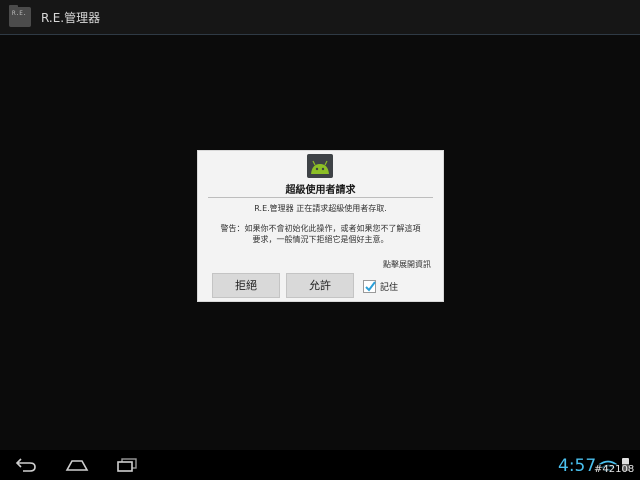 Image resolution: width=640 pixels, height=480 pixels. What do you see at coordinates (127, 467) in the screenshot?
I see `recents-icon` at bounding box center [127, 467].